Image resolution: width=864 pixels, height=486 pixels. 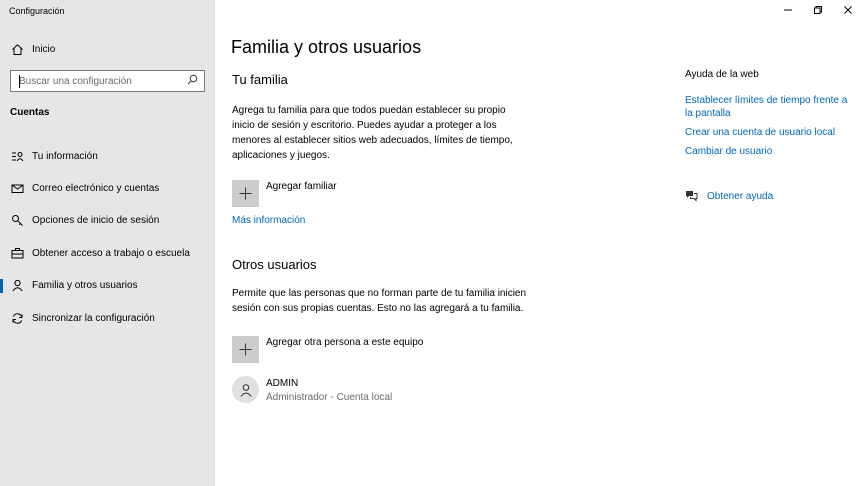 I want to click on key-icon, so click(x=17, y=221).